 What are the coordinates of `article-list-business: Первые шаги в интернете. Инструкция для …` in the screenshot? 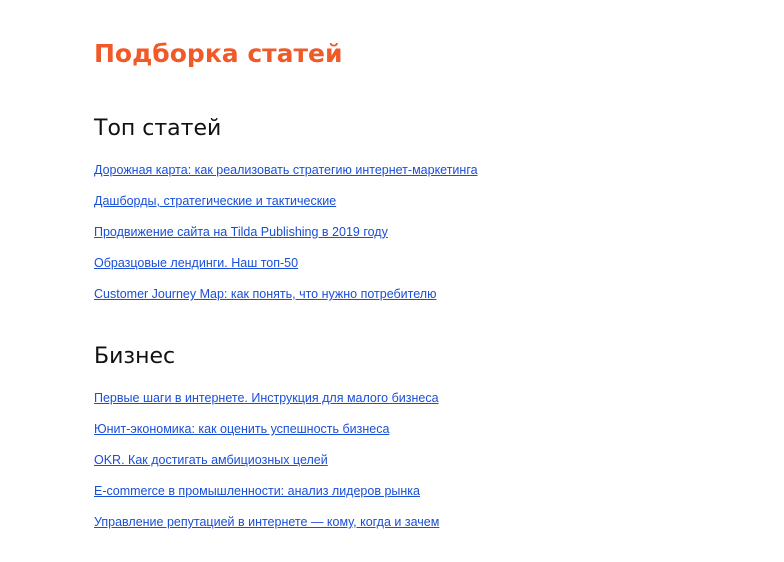 It's located at (266, 465).